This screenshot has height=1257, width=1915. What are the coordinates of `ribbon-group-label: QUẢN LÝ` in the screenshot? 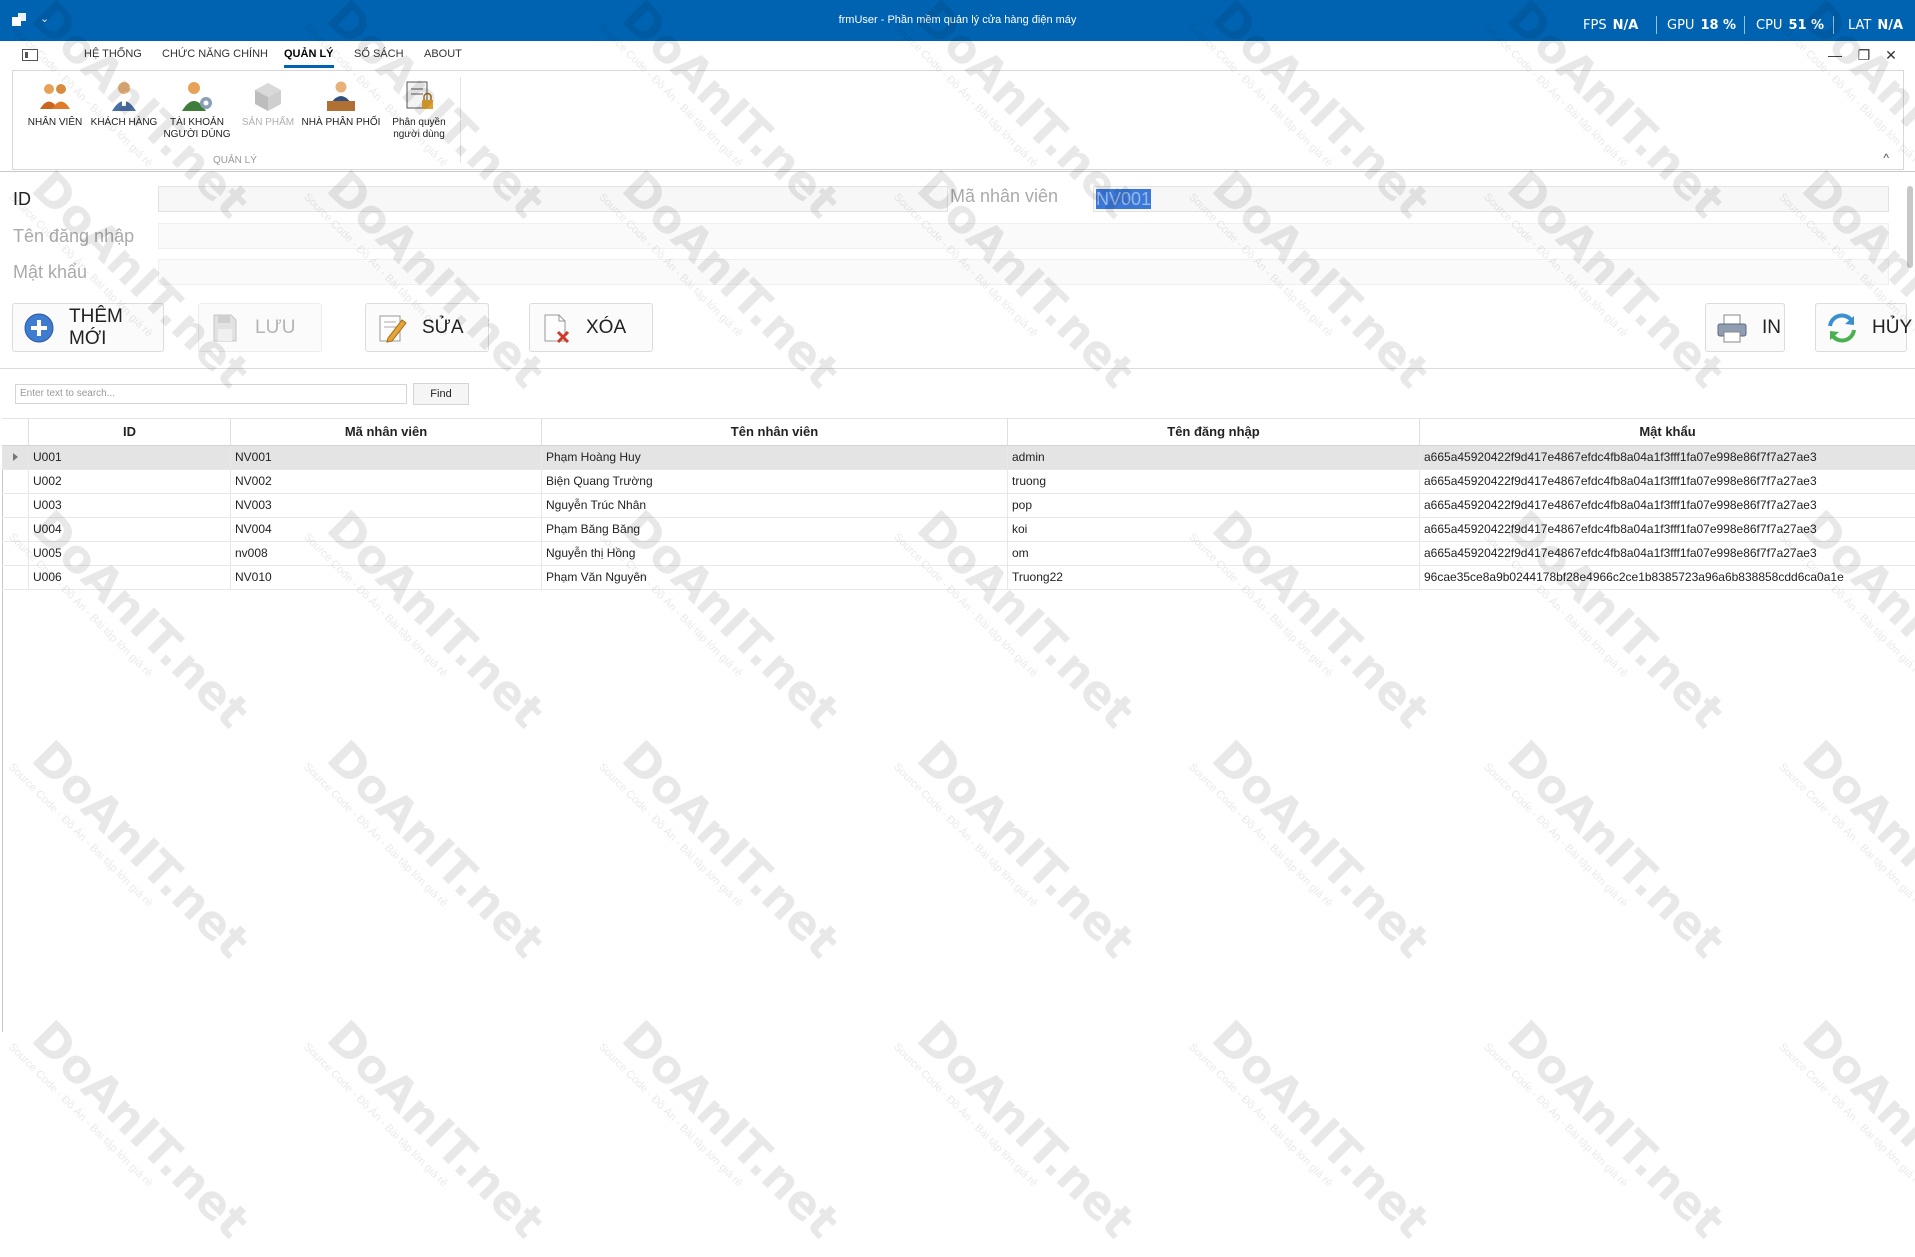 It's located at (235, 160).